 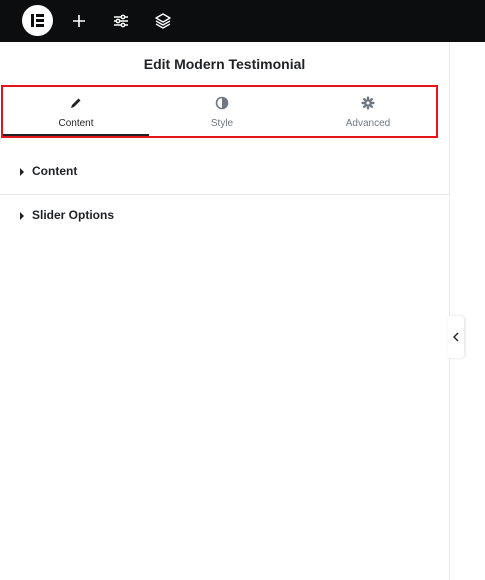 I want to click on collapse-panel-button, so click(x=456, y=337).